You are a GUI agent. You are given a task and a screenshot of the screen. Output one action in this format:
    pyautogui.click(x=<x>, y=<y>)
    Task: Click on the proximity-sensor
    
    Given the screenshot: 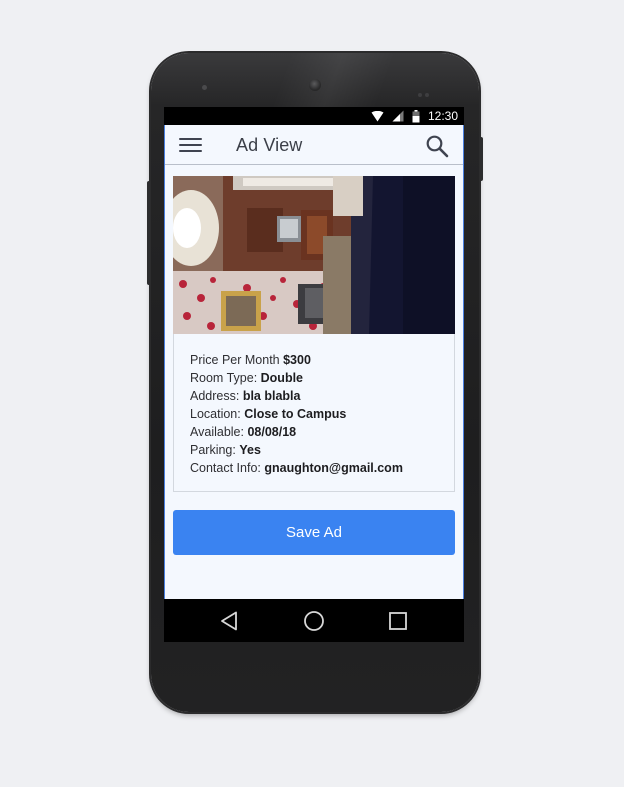 What is the action you would take?
    pyautogui.click(x=204, y=87)
    